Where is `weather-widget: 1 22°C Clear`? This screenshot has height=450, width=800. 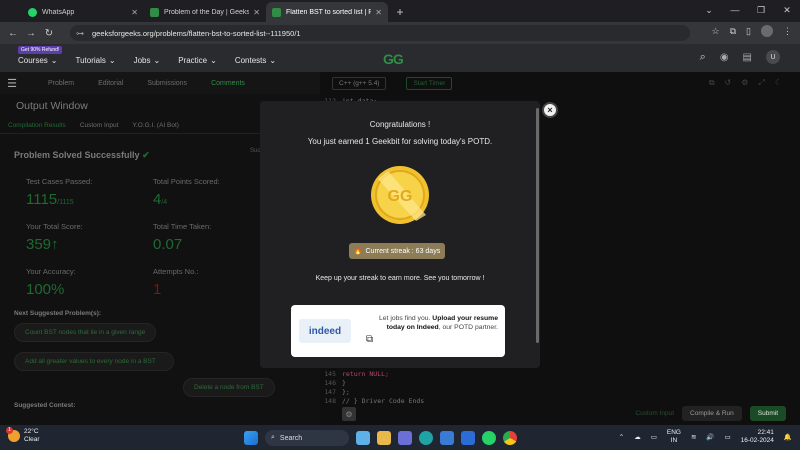
weather-widget: 1 22°C Clear is located at coordinates (23, 435).